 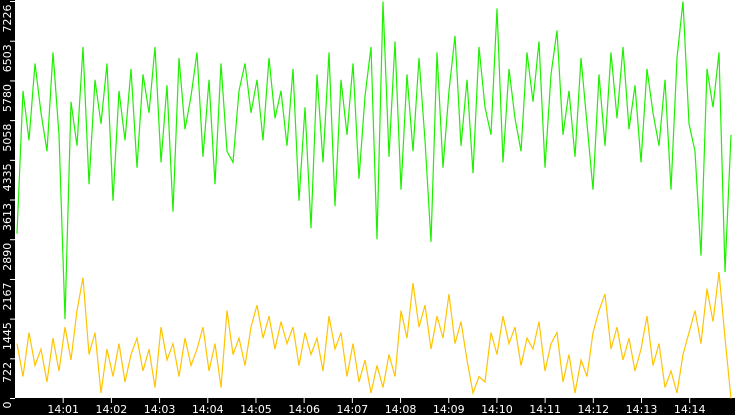 I want to click on x-tick-label: 14:08, so click(x=401, y=409).